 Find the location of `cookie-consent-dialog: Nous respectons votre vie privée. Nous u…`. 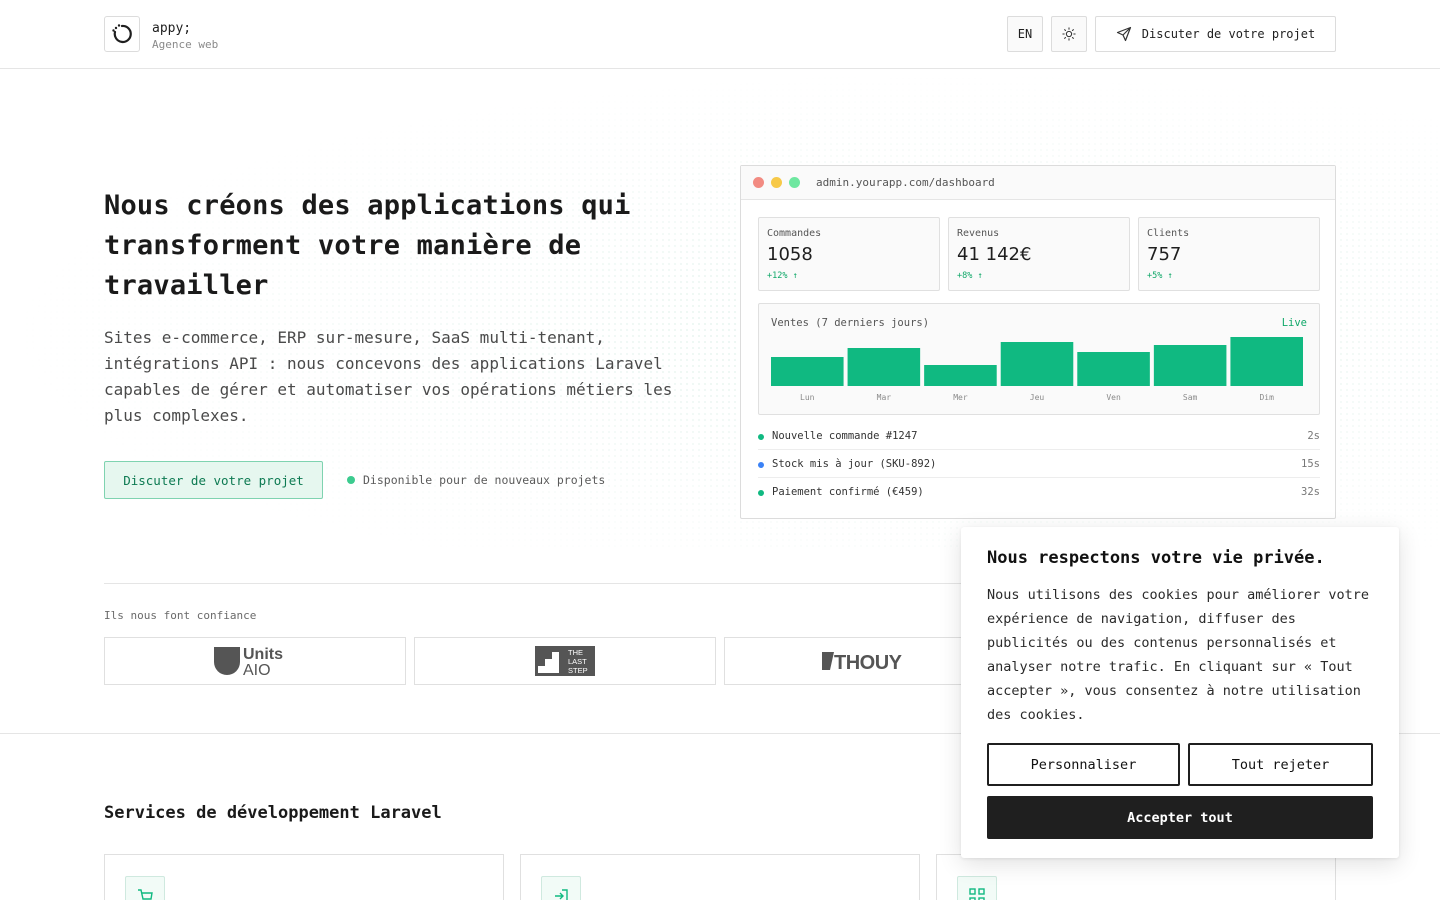

cookie-consent-dialog: Nous respectons votre vie privée. Nous u… is located at coordinates (1180, 692).